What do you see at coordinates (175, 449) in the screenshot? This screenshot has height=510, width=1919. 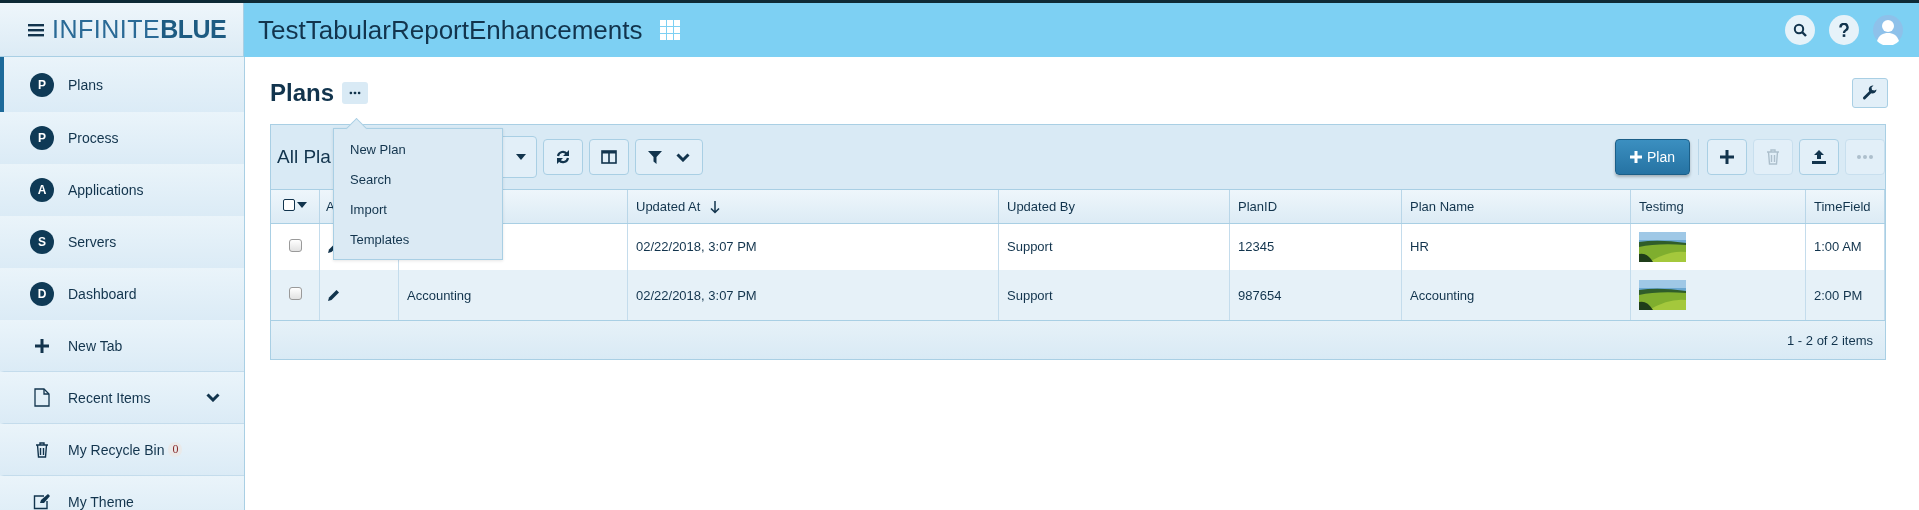 I see `count-badge: 0` at bounding box center [175, 449].